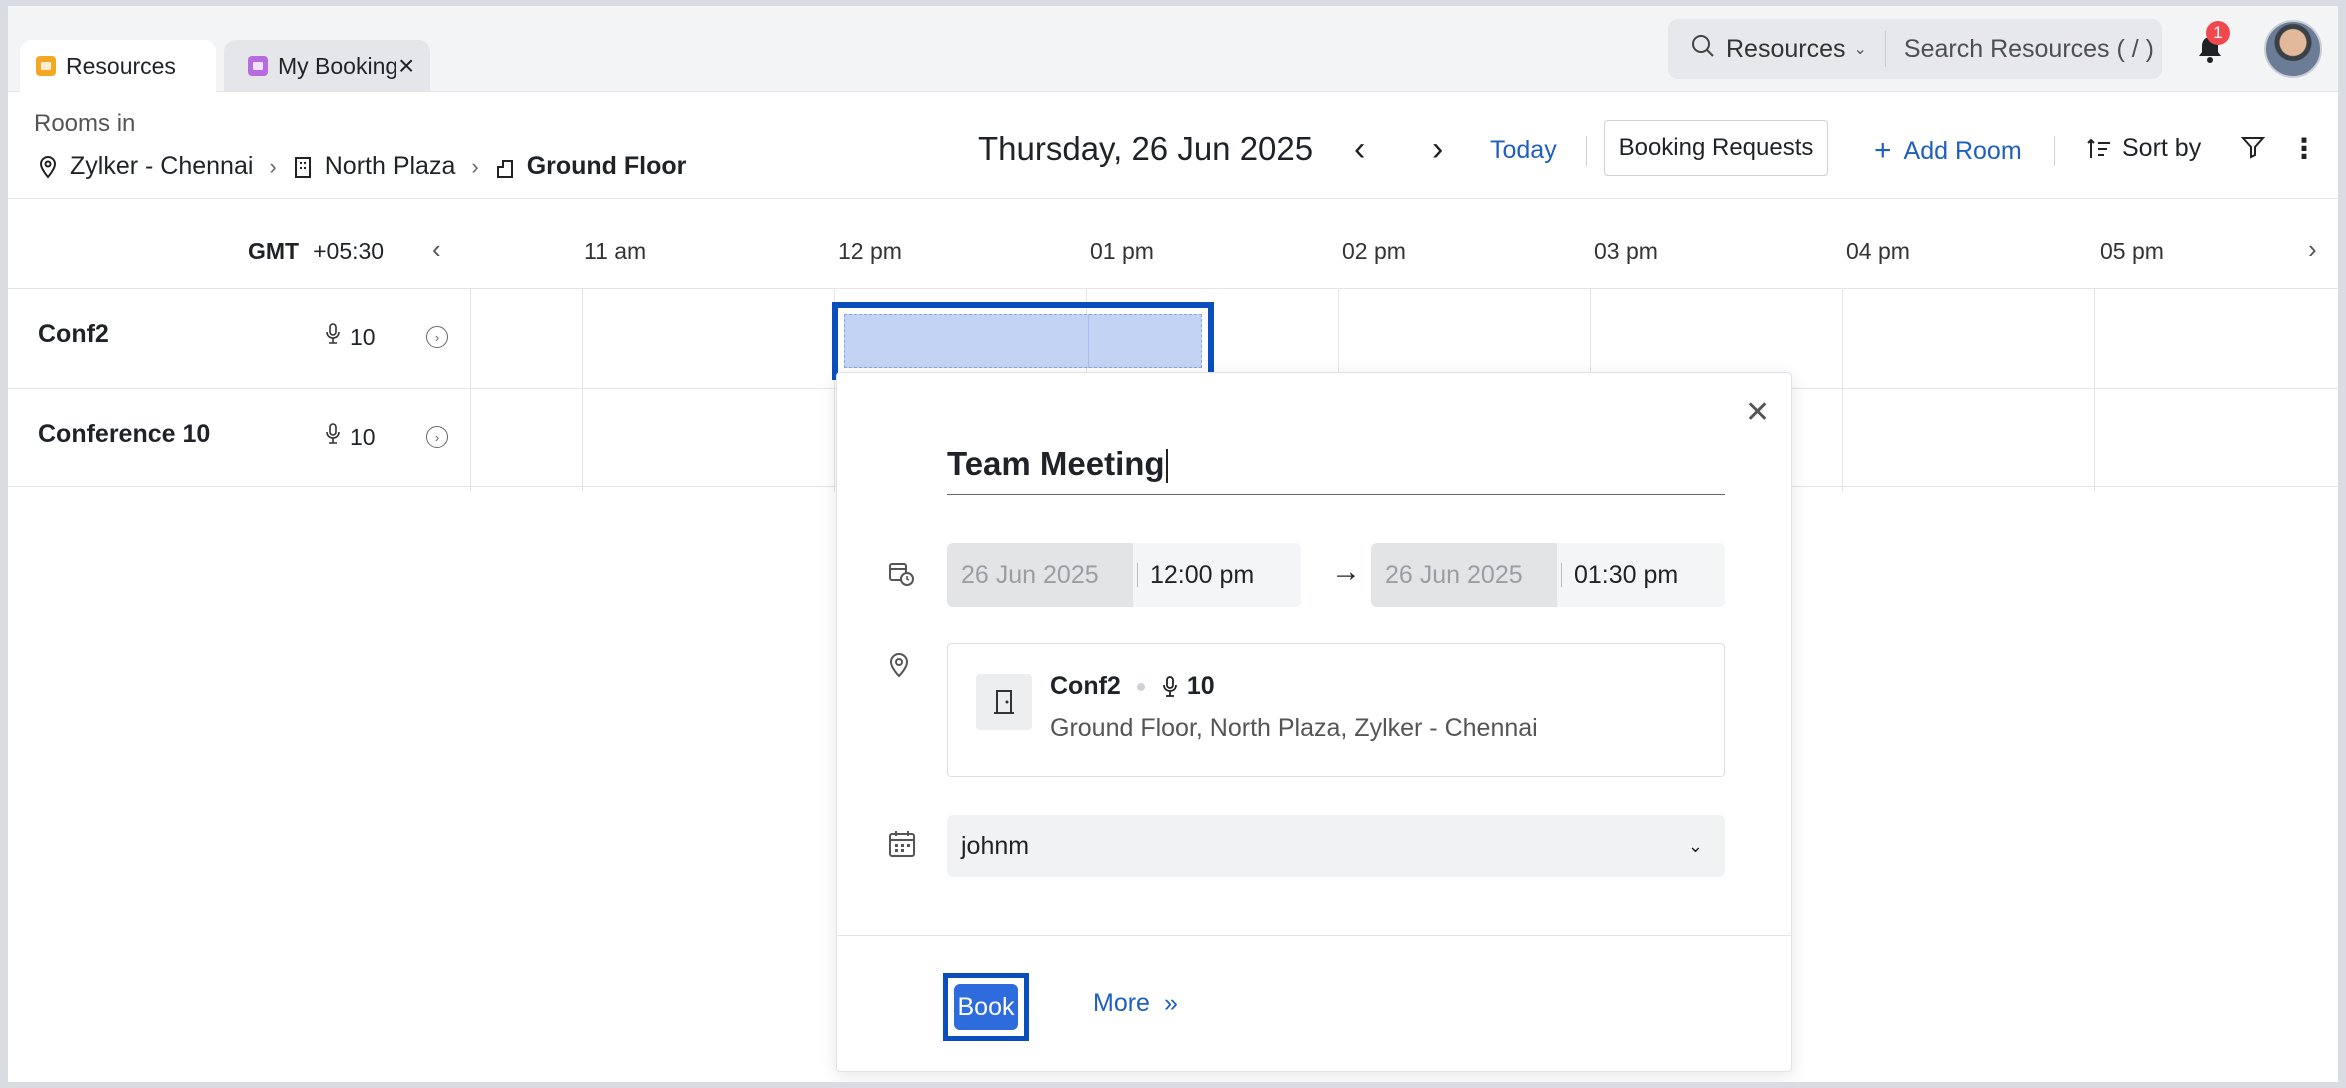 This screenshot has height=1088, width=2346. Describe the element at coordinates (2293, 49) in the screenshot. I see `avatar` at that location.